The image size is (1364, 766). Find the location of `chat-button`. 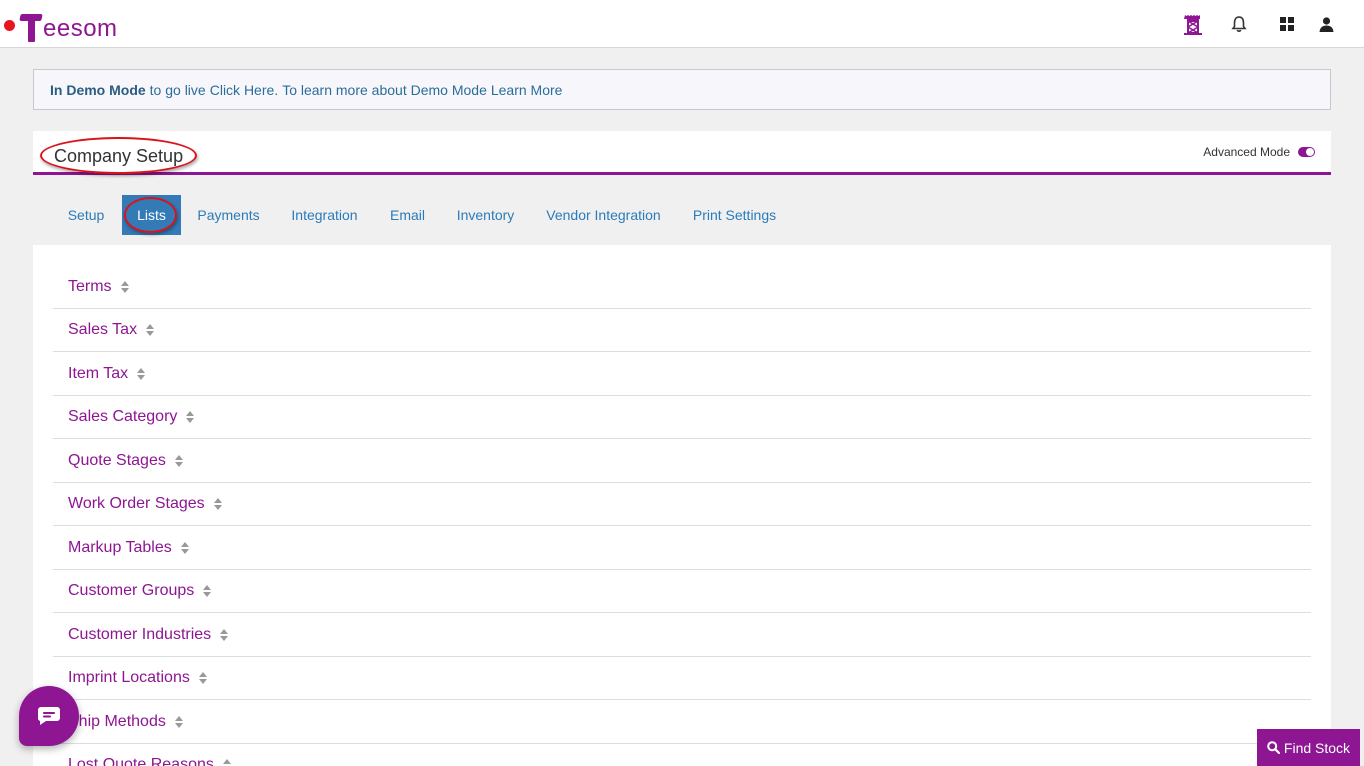

chat-button is located at coordinates (49, 716).